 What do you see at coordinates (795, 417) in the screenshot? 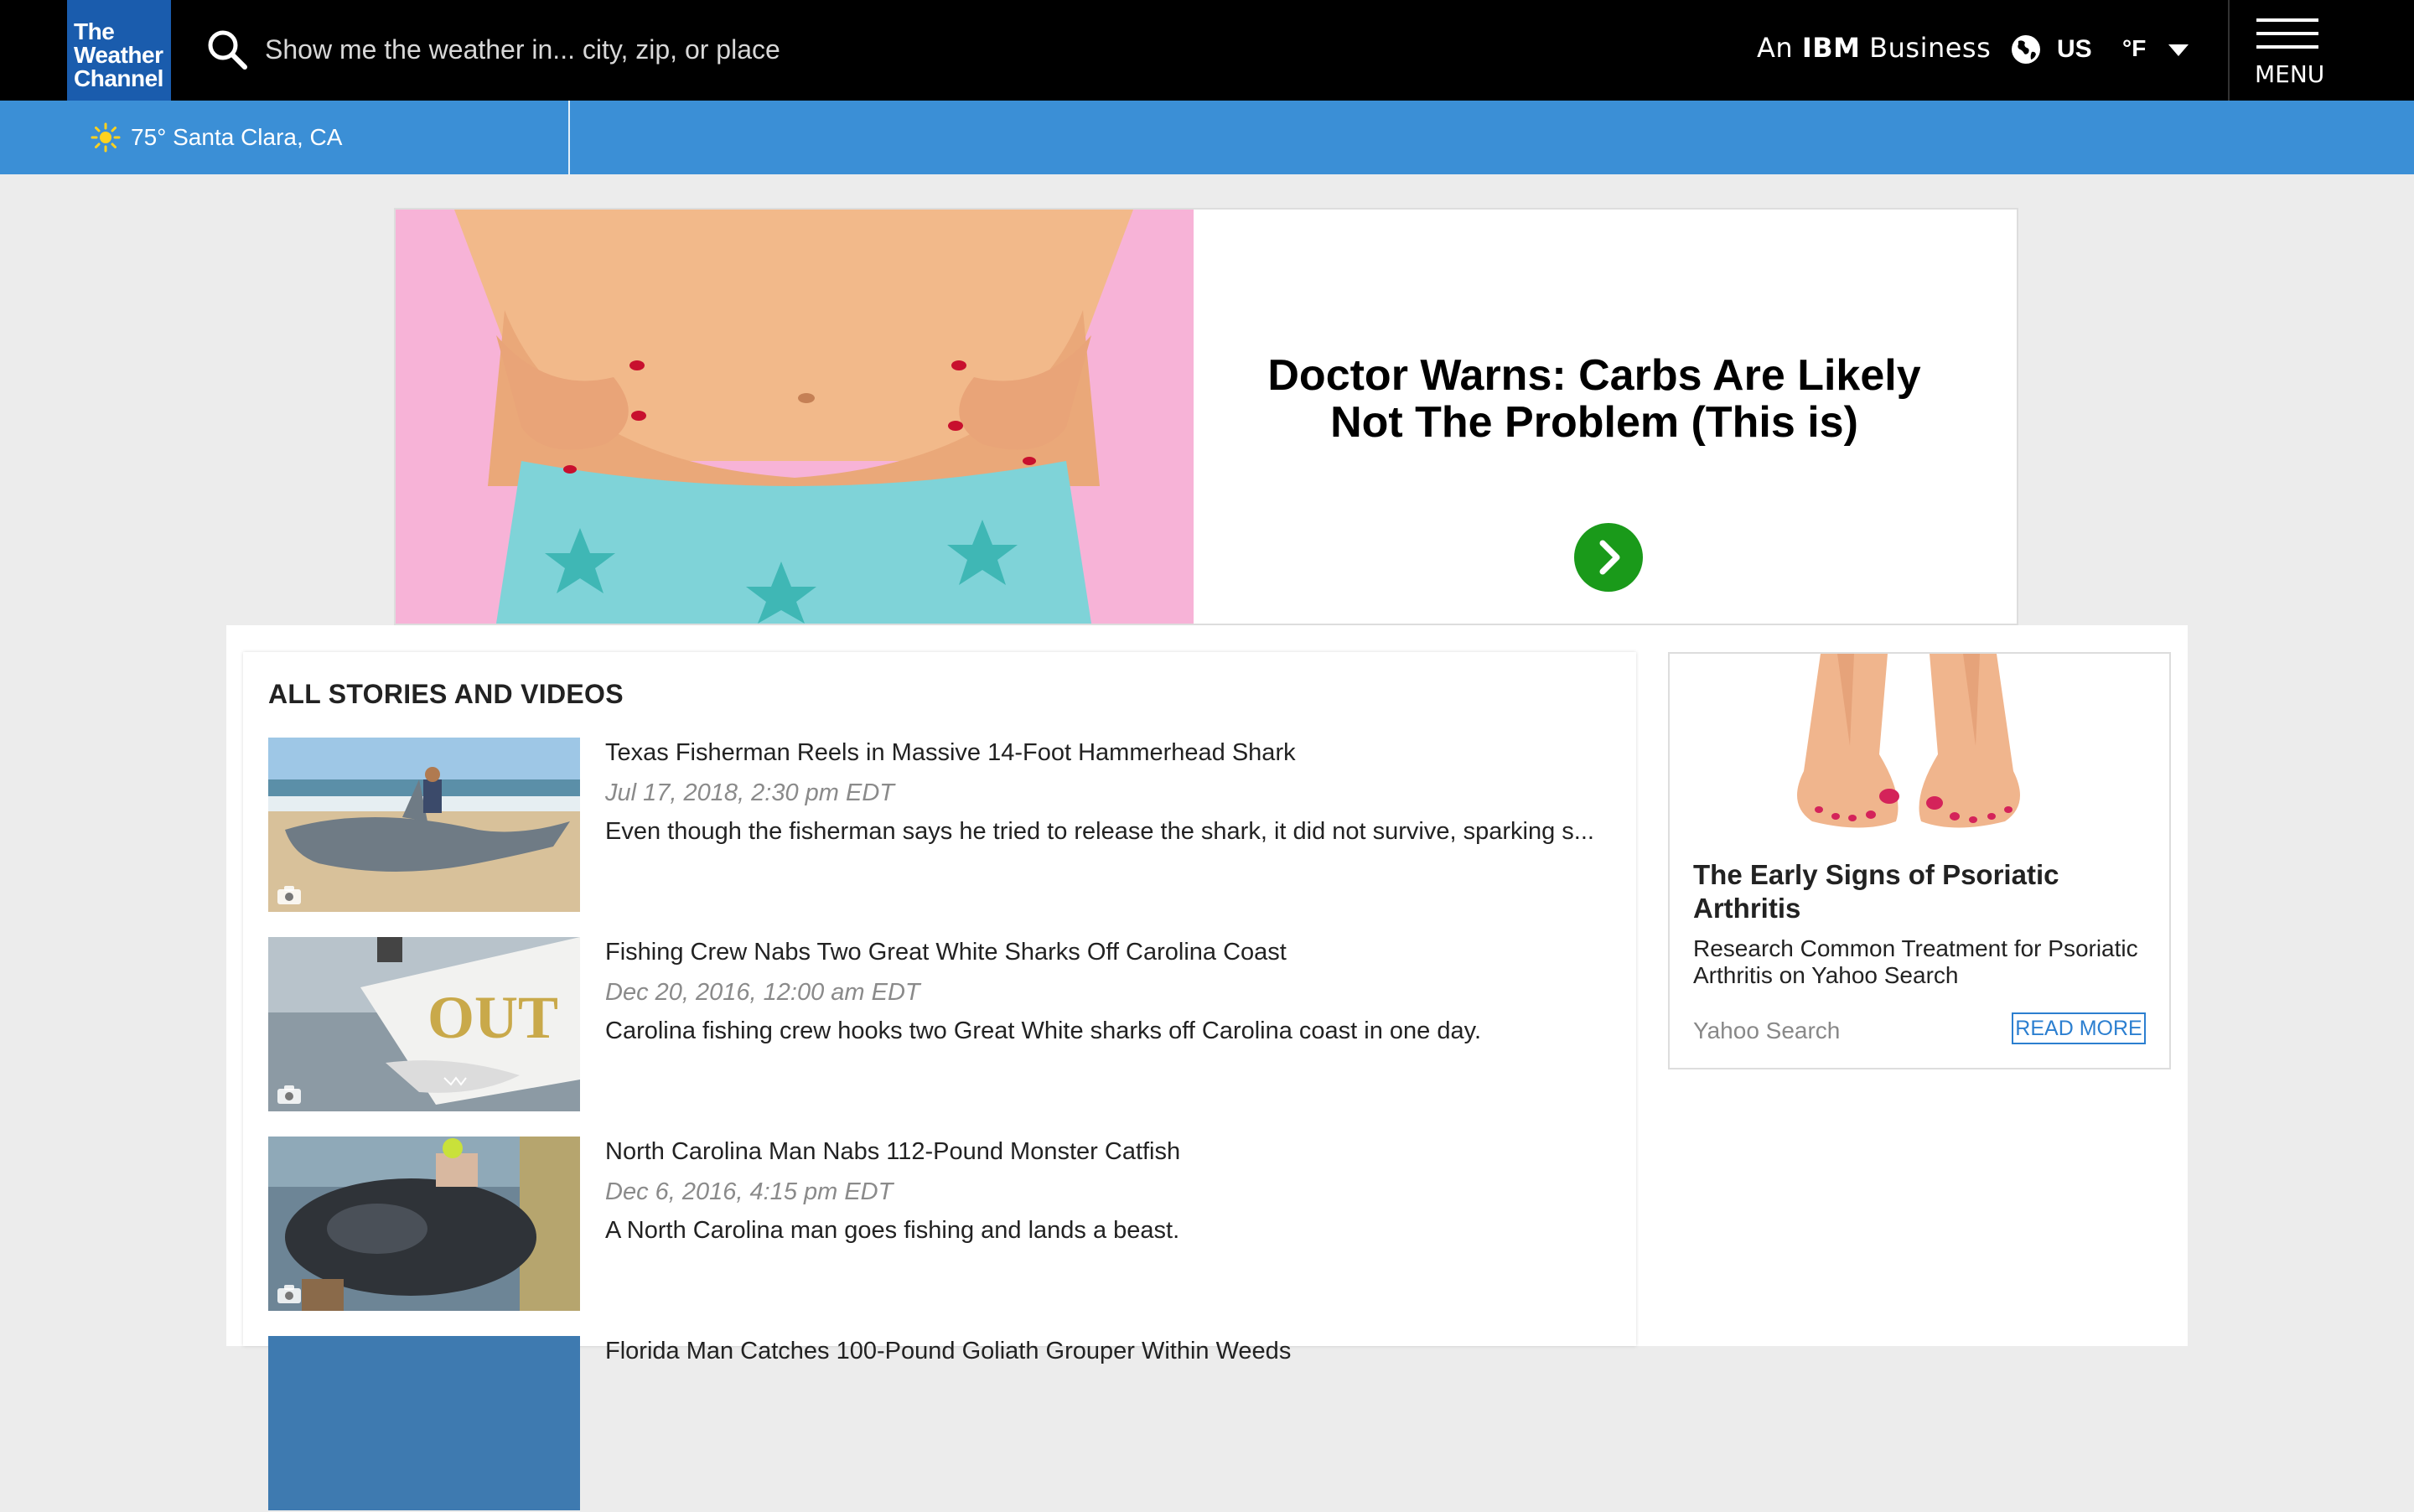
I see `ad-illustration` at bounding box center [795, 417].